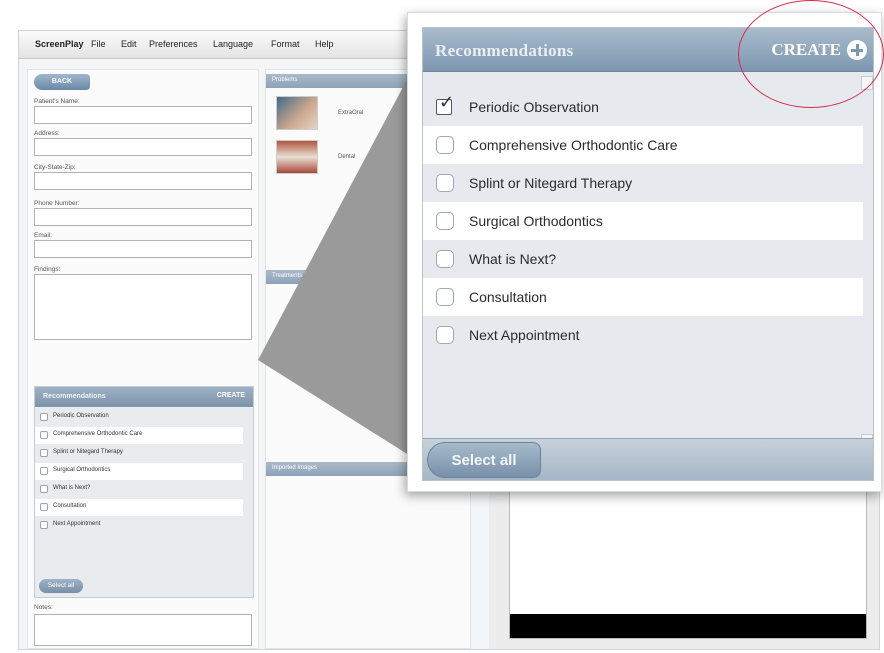 This screenshot has height=653, width=884. What do you see at coordinates (534, 107) in the screenshot?
I see `recommendation-label: Periodic Observation` at bounding box center [534, 107].